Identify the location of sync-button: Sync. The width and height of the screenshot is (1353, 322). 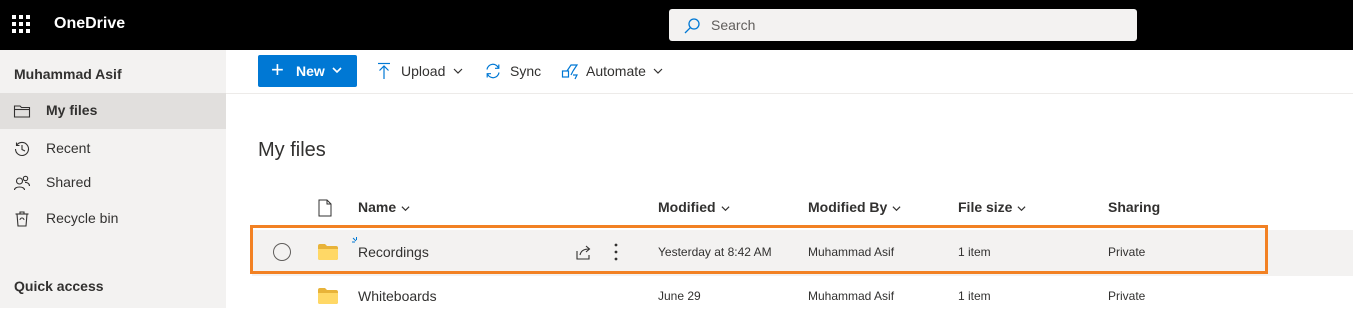
(514, 71).